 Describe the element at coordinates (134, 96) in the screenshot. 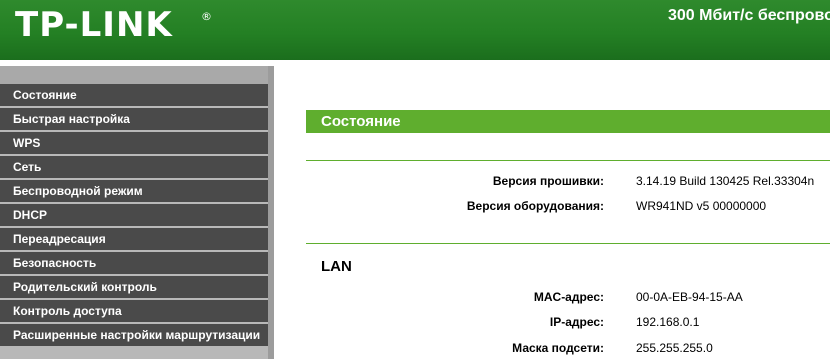

I see `sidebar-item-status: Состояние` at that location.